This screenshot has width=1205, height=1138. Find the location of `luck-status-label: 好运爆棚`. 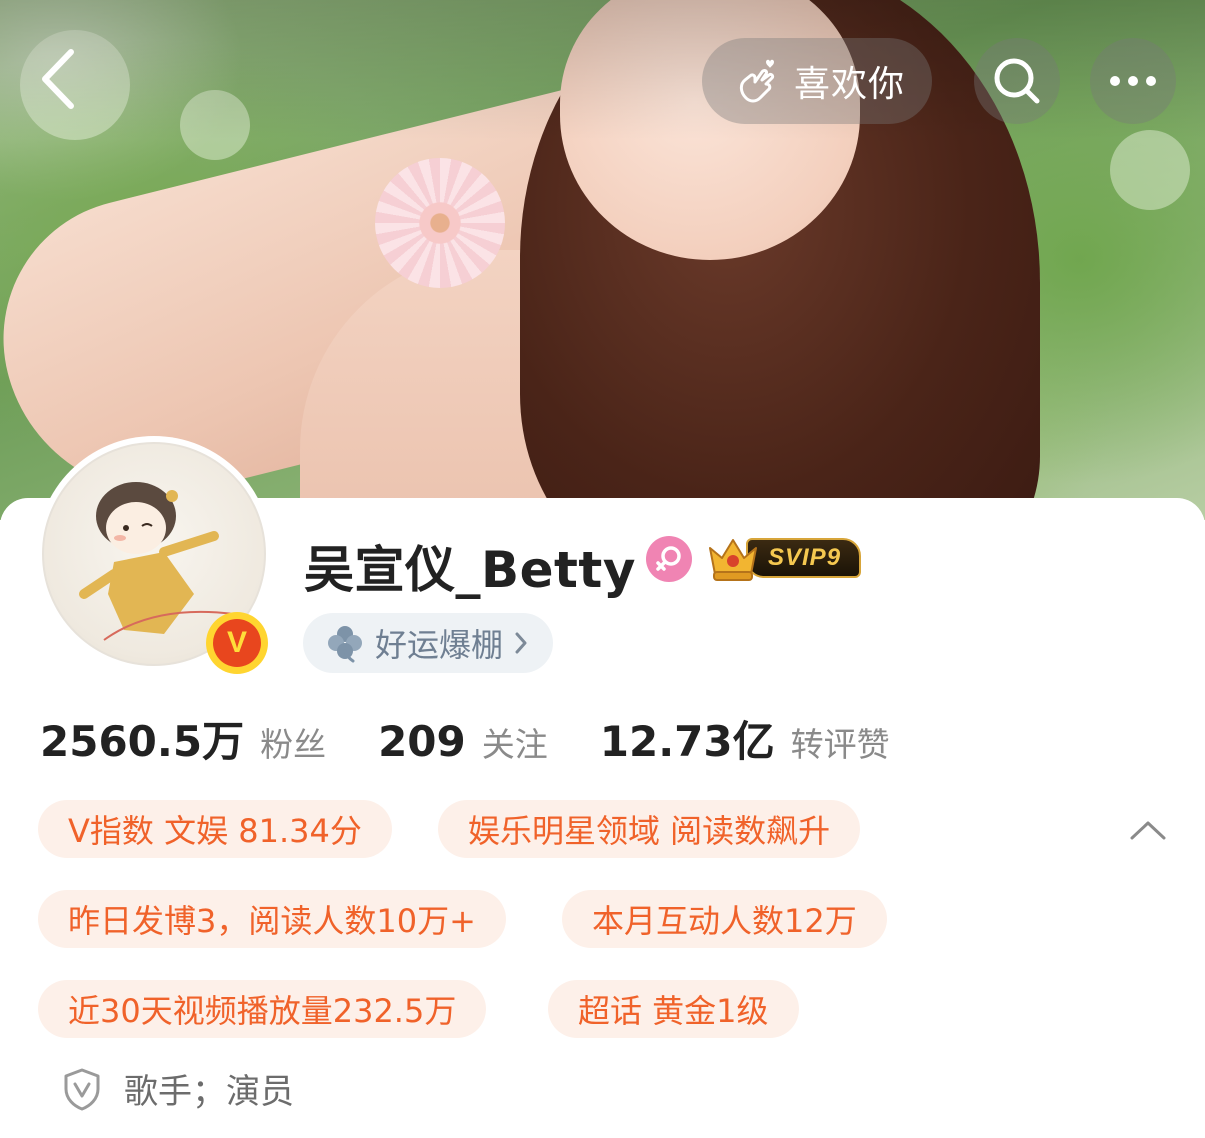

luck-status-label: 好运爆棚 is located at coordinates (439, 645).